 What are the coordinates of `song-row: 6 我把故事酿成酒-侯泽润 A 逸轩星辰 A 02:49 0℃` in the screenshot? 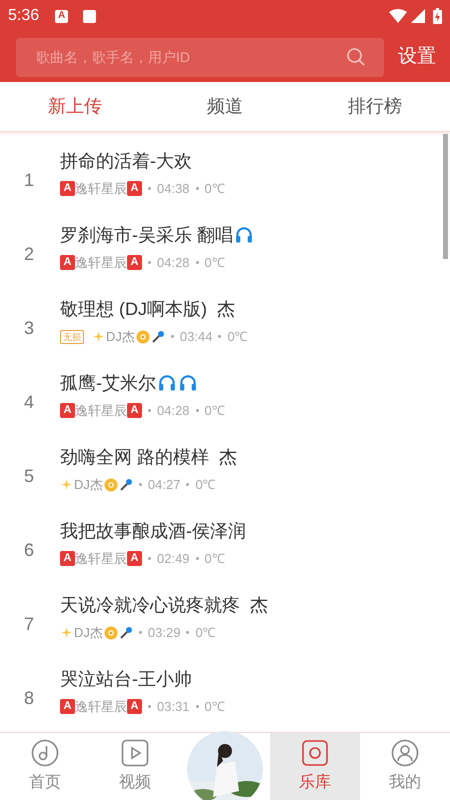 It's located at (221, 543).